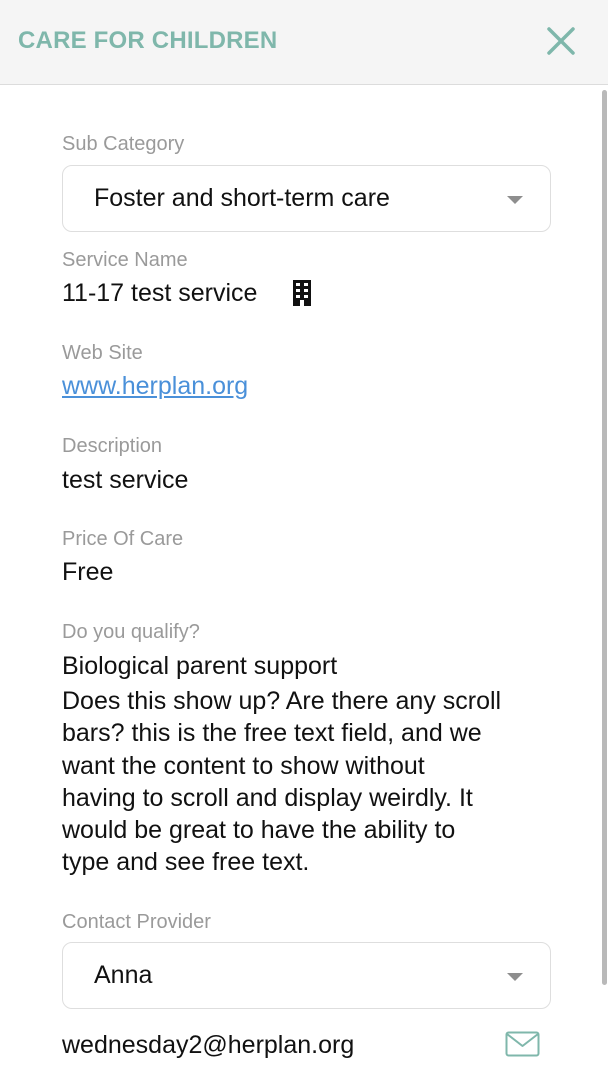 The image size is (608, 1080). Describe the element at coordinates (131, 632) in the screenshot. I see `qualify-label: Do you qualify?` at that location.